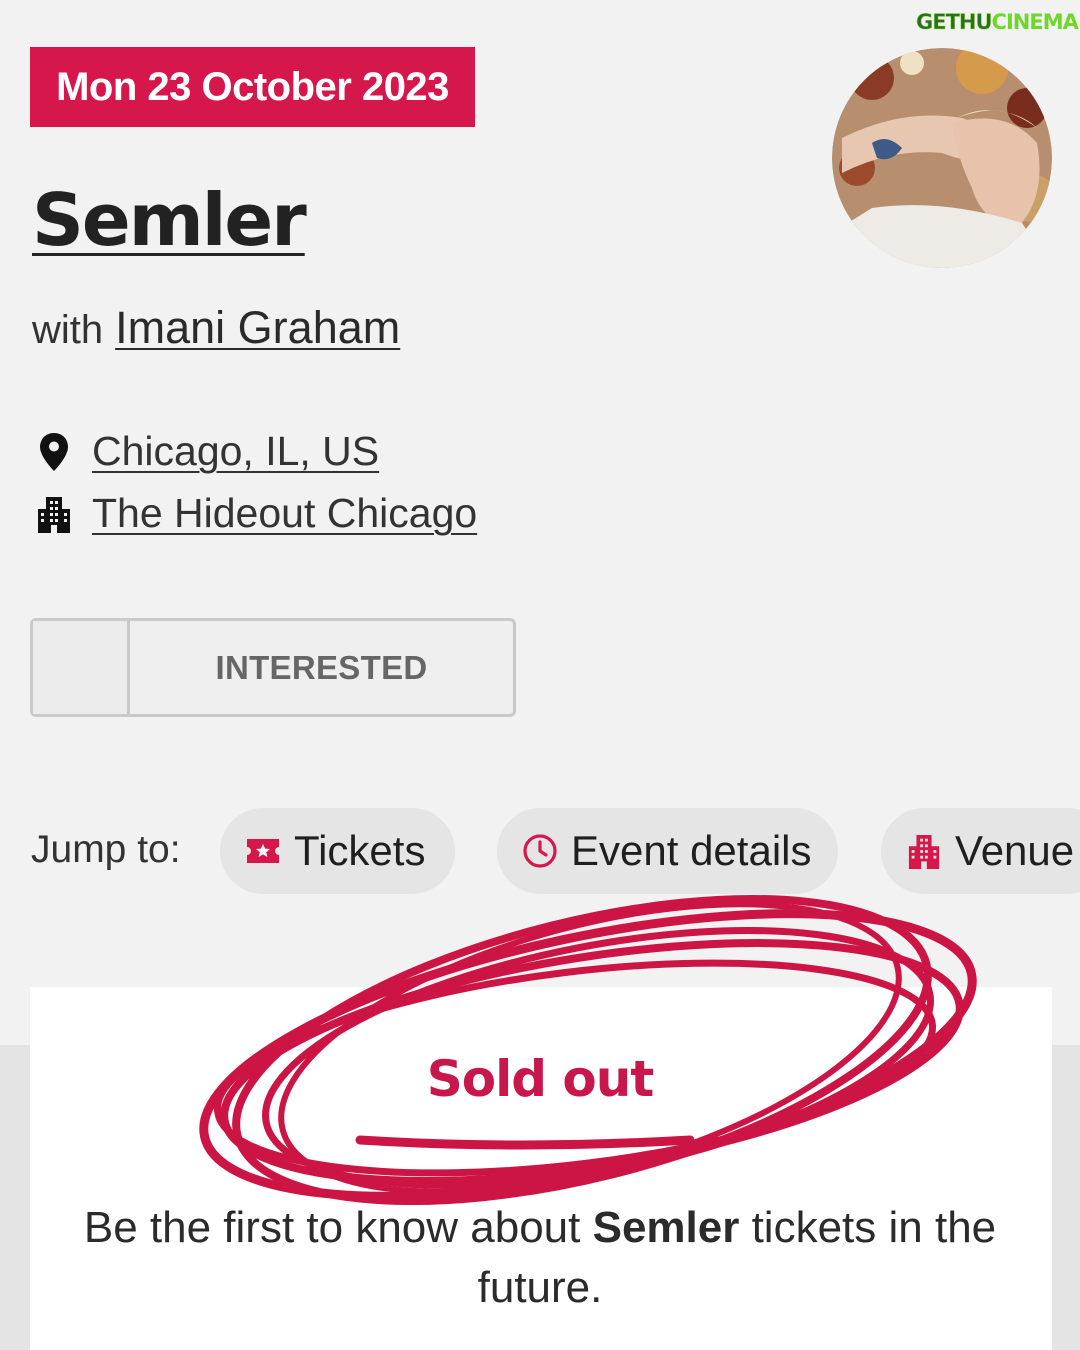  What do you see at coordinates (540, 851) in the screenshot?
I see `clock-icon` at bounding box center [540, 851].